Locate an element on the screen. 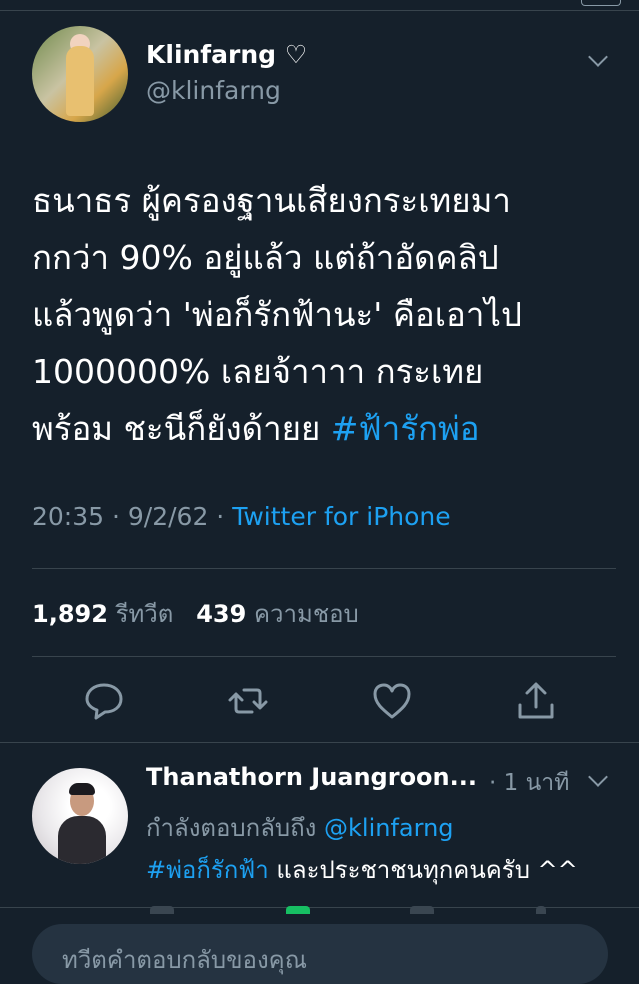 The width and height of the screenshot is (639, 984). tweet-text-line: 1000000% เลยจ้าาาา กระเทย is located at coordinates (258, 371).